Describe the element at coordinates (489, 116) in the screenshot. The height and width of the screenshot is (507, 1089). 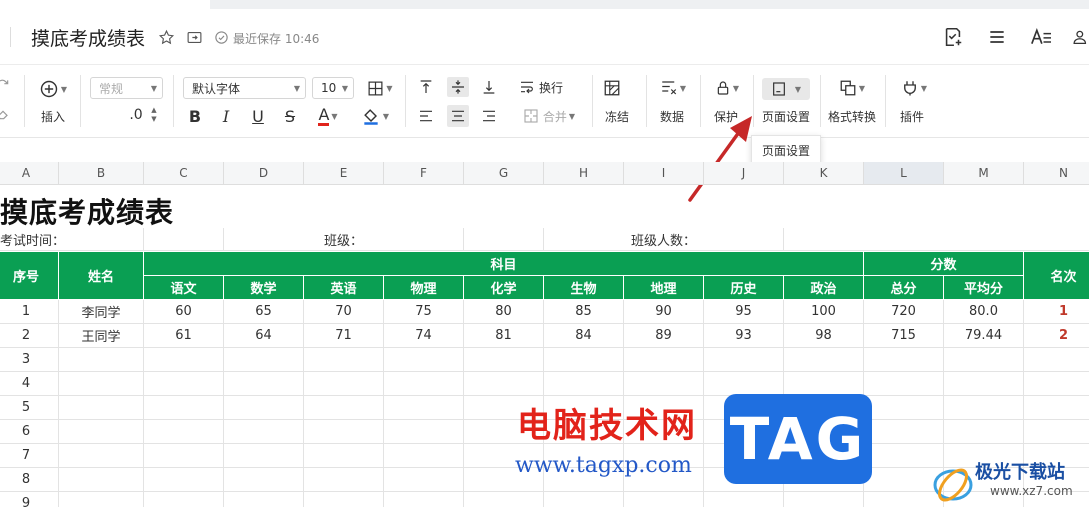
I see `align-right-button` at that location.